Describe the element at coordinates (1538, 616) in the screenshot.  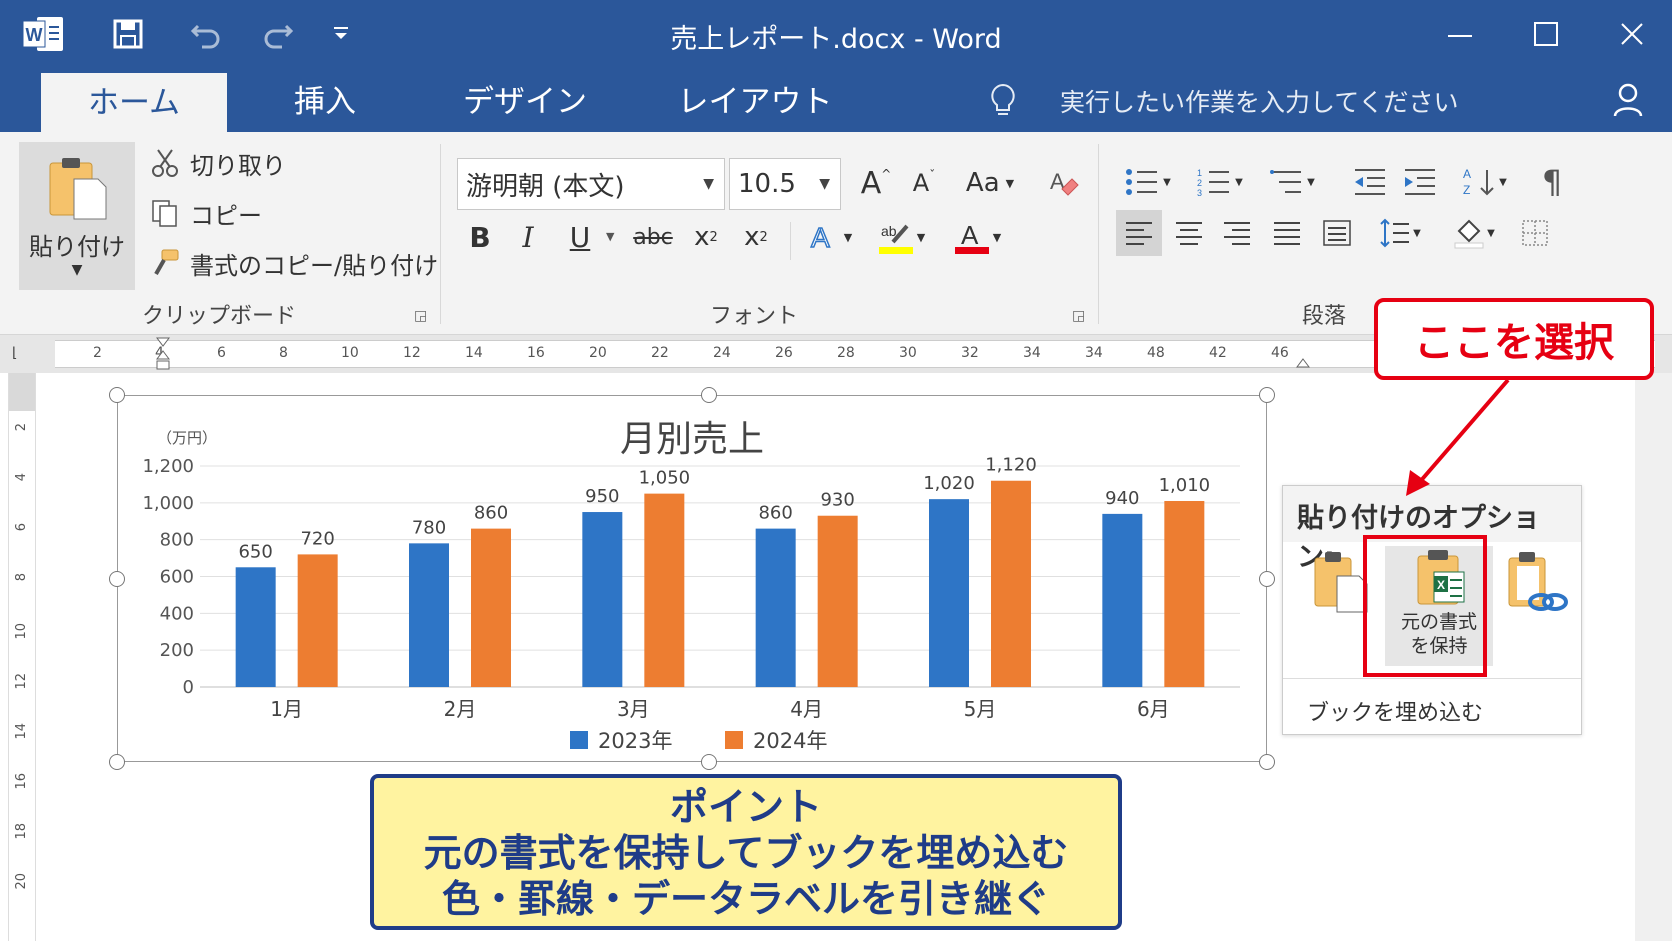
I see `paste-option-link` at that location.